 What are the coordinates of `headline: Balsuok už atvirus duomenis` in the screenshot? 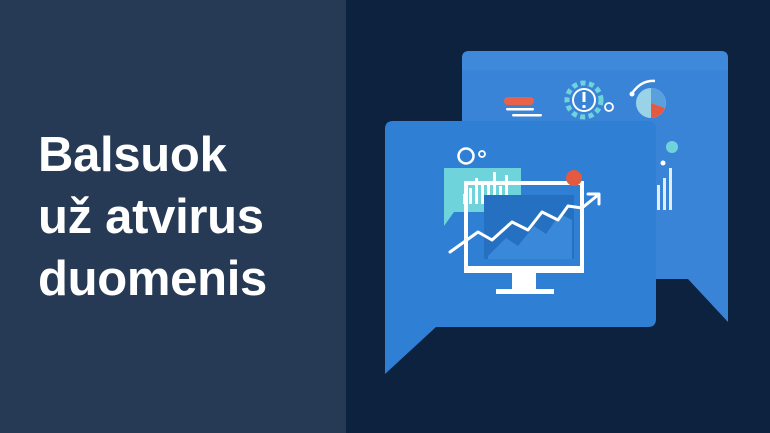 It's located at (152, 217).